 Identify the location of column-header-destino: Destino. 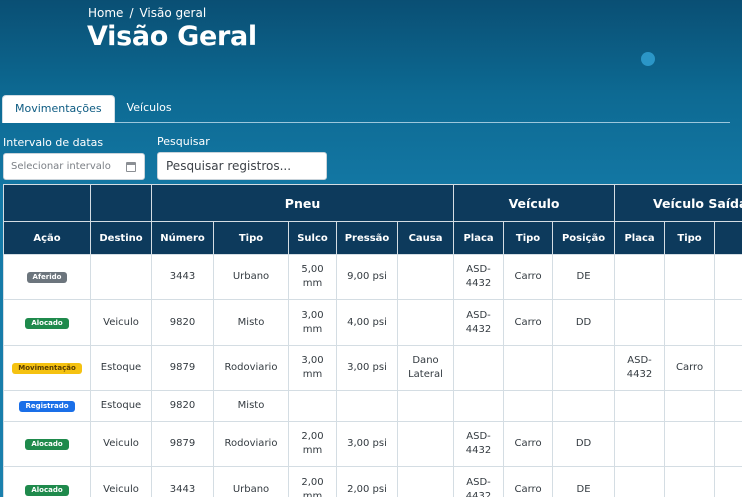
(121, 238).